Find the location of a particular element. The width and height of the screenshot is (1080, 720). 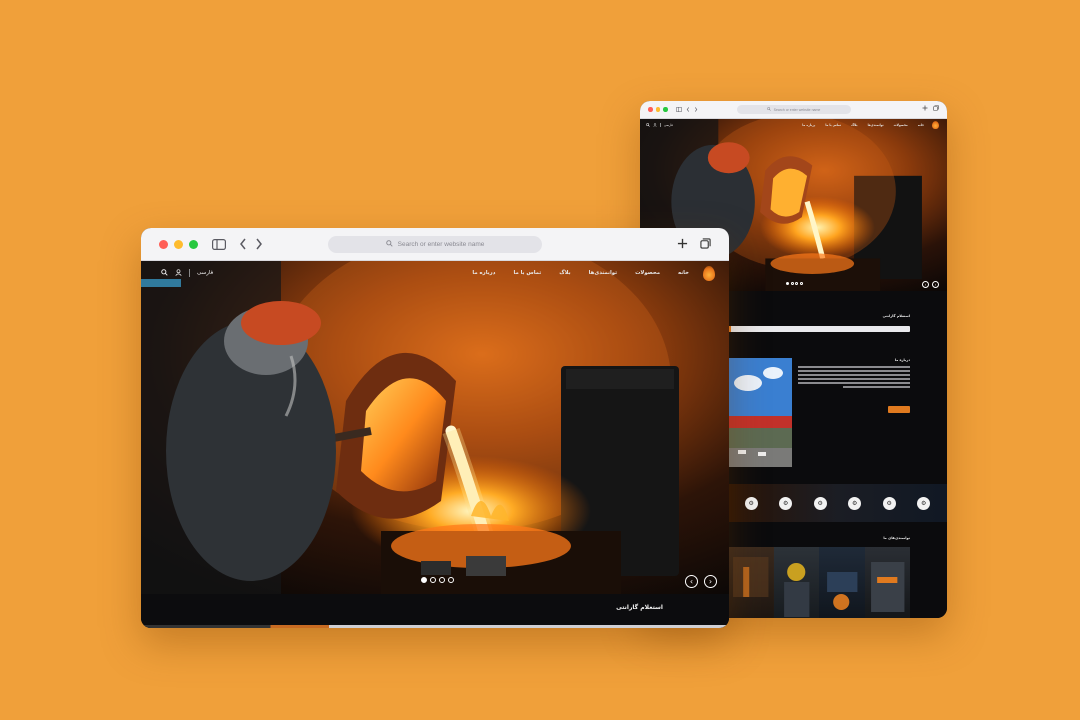

warranty-code-input is located at coordinates (817, 329).